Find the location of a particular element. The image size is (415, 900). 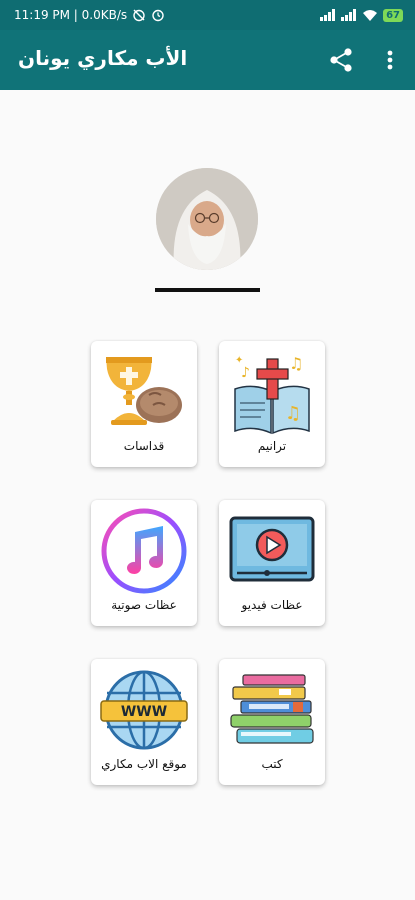

svg-text: WWW is located at coordinates (144, 712).